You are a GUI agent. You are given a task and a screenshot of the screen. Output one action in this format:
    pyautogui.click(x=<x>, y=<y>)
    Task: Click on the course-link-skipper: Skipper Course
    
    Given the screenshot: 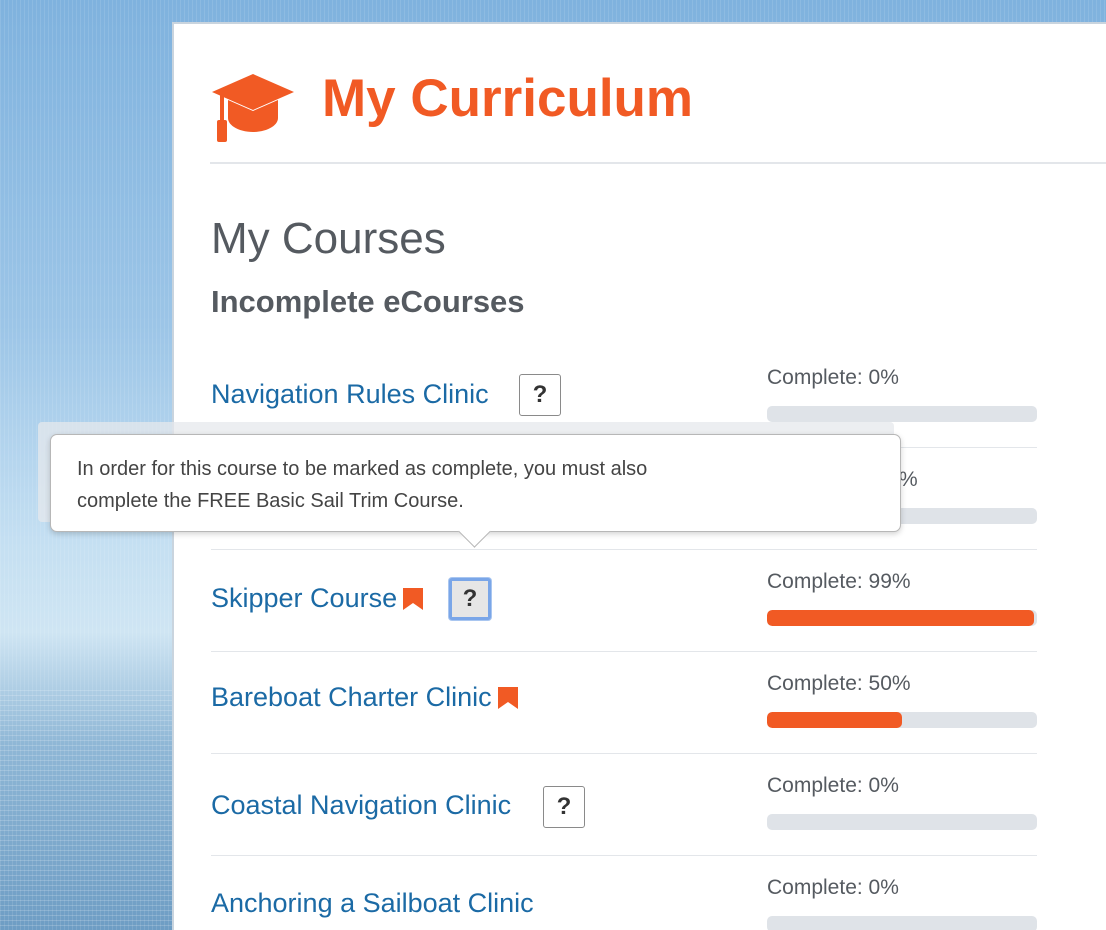 What is the action you would take?
    pyautogui.click(x=317, y=598)
    